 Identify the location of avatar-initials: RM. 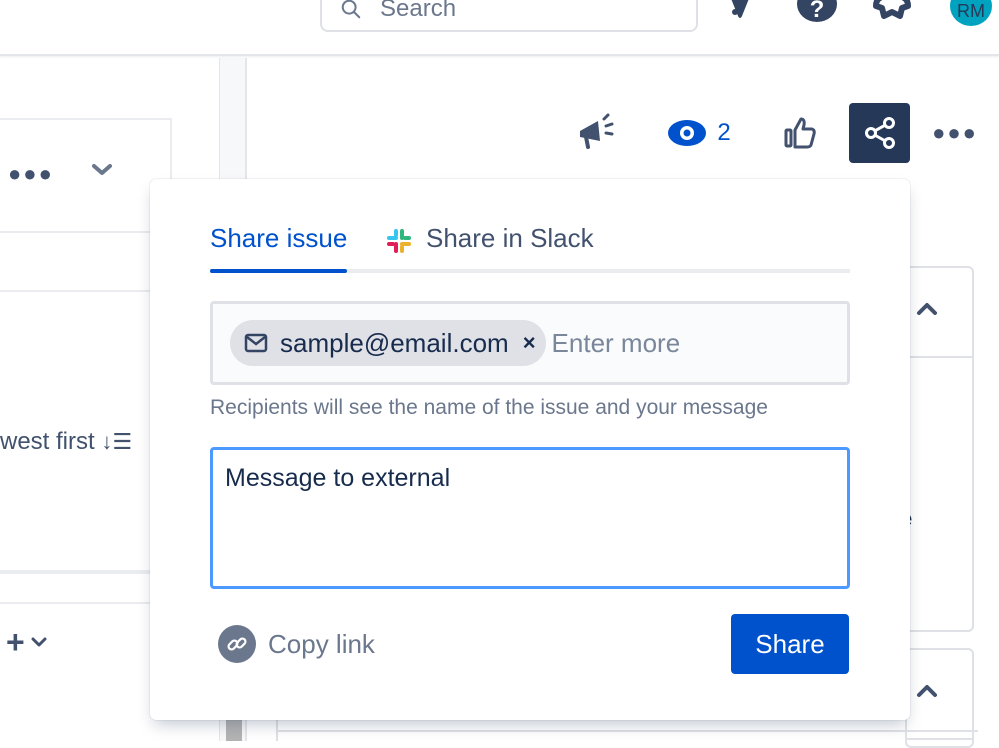
(971, 10).